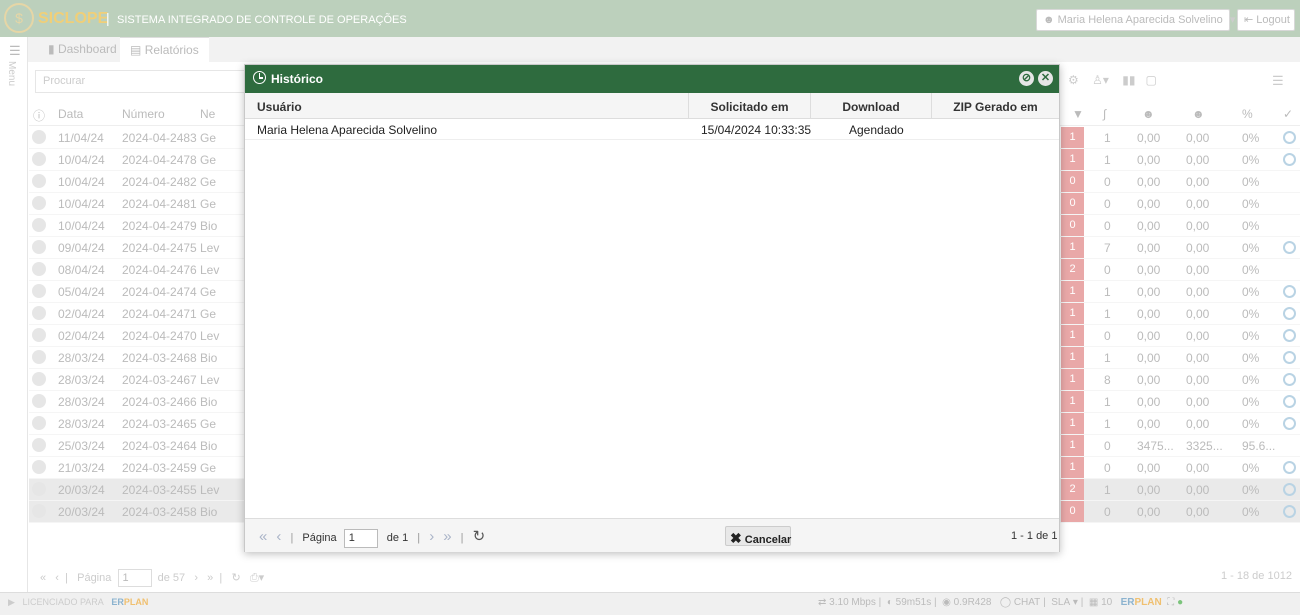 This screenshot has width=1300, height=615. Describe the element at coordinates (78, 602) in the screenshot. I see `license-info: ▶ LICENCIADO PARA ERPLAN` at that location.